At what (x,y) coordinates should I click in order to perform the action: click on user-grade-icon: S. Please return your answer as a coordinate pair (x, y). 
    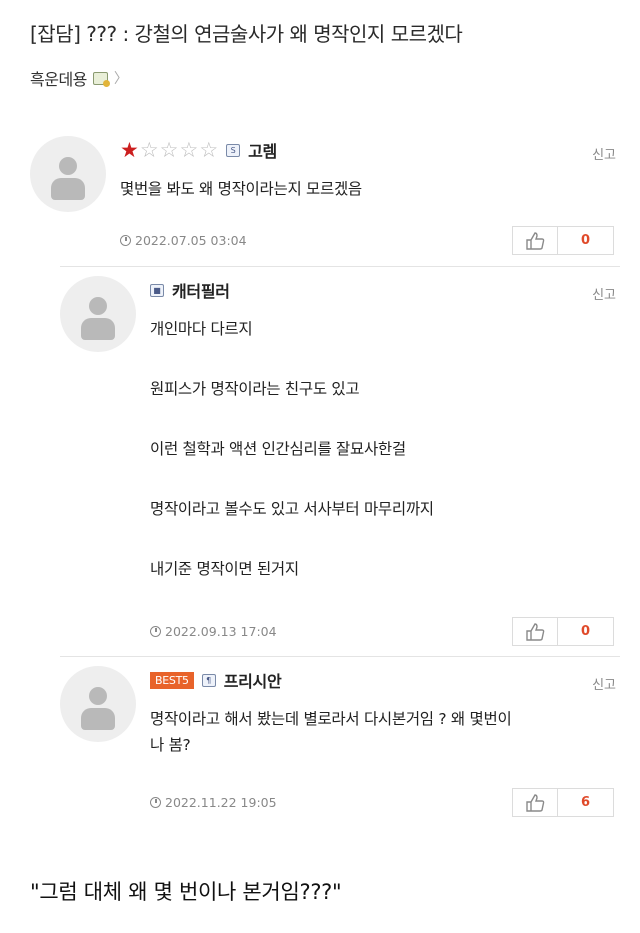
    Looking at the image, I should click on (233, 150).